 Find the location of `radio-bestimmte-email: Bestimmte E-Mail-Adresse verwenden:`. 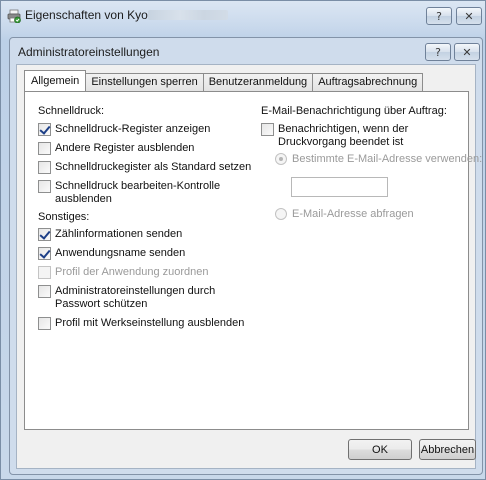

radio-bestimmte-email: Bestimmte E-Mail-Adresse verwenden: is located at coordinates (378, 159).